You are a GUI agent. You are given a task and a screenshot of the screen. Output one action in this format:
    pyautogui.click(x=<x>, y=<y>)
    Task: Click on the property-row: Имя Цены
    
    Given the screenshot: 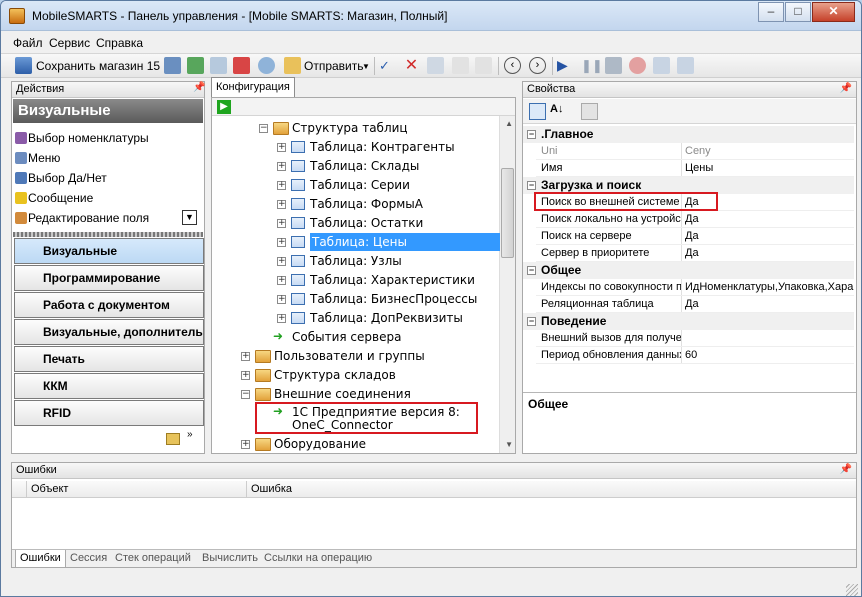 What is the action you would take?
    pyautogui.click(x=695, y=168)
    